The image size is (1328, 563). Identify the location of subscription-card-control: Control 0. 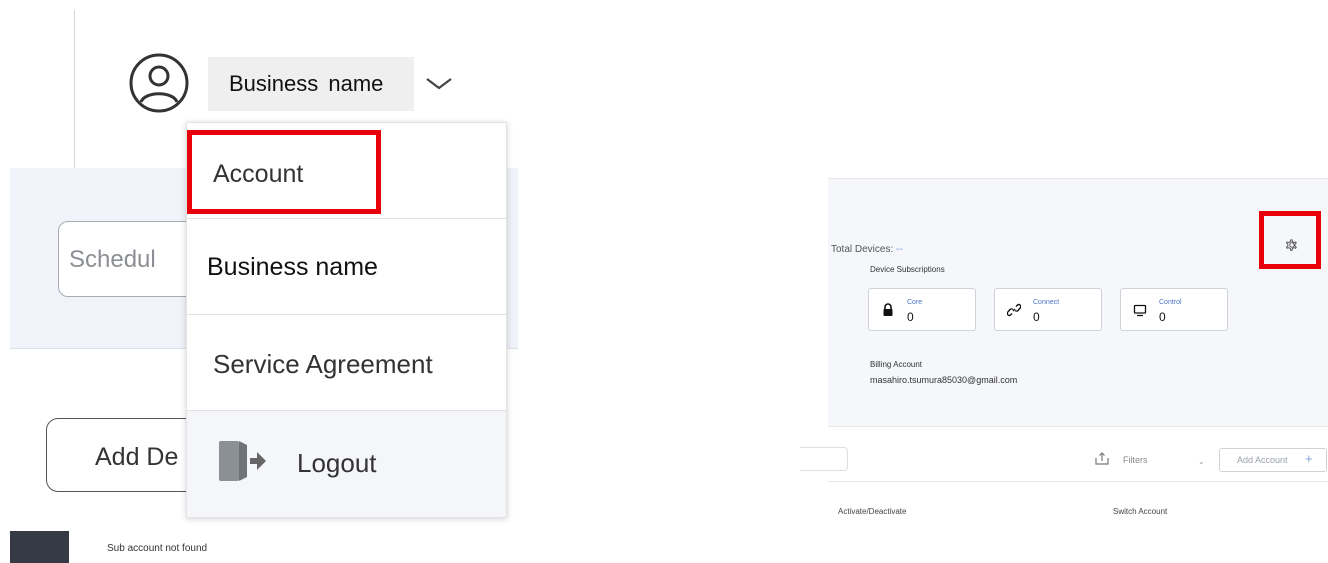
(1174, 309).